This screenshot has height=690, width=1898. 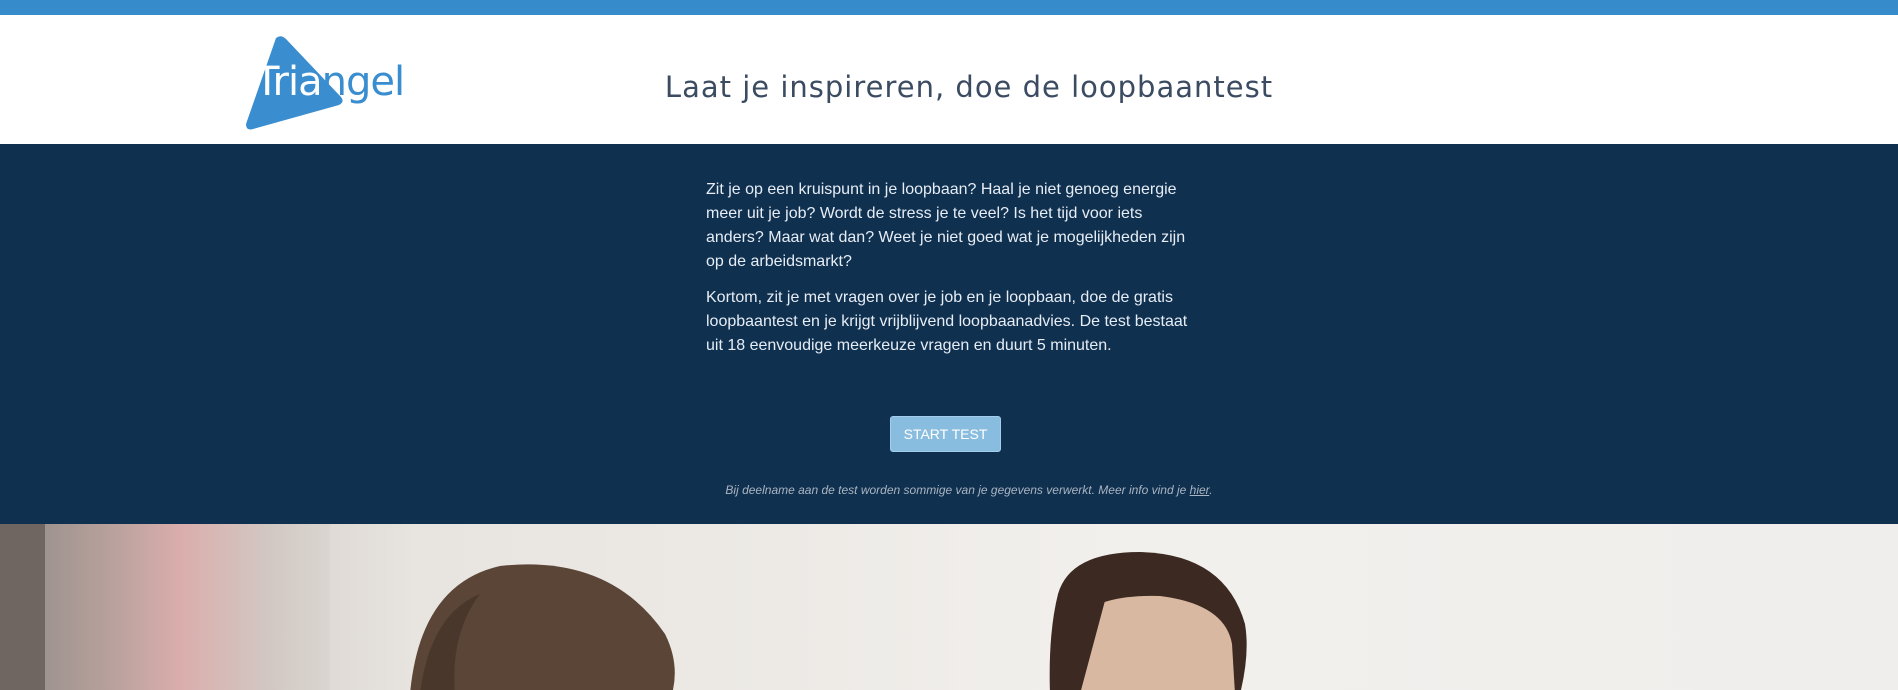 I want to click on photo-people-illustration, so click(x=828, y=621).